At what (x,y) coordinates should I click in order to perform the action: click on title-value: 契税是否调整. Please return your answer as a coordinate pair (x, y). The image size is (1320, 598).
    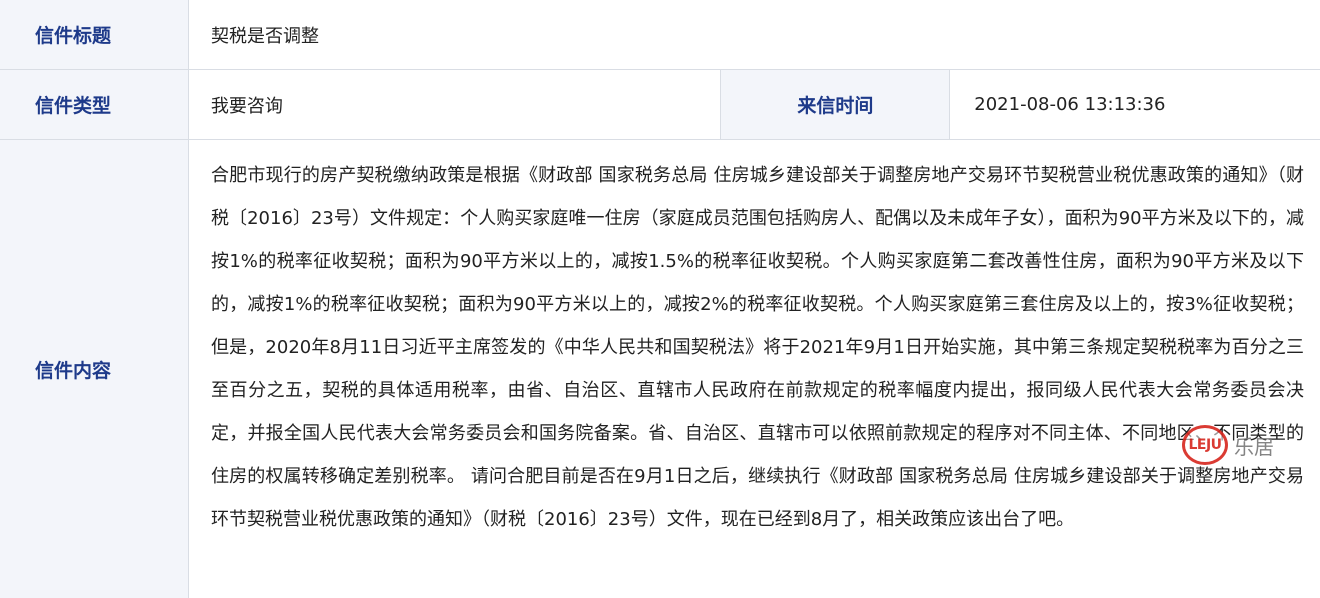
    Looking at the image, I should click on (265, 36).